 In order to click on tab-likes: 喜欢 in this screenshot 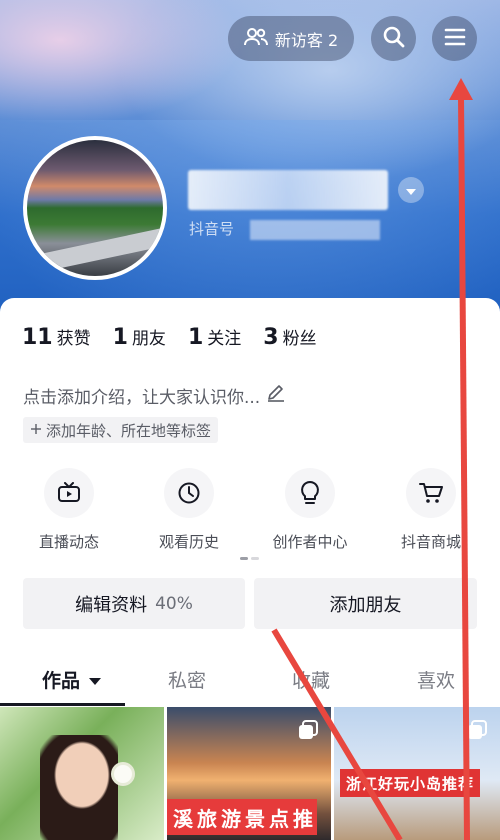, I will do `click(436, 679)`.